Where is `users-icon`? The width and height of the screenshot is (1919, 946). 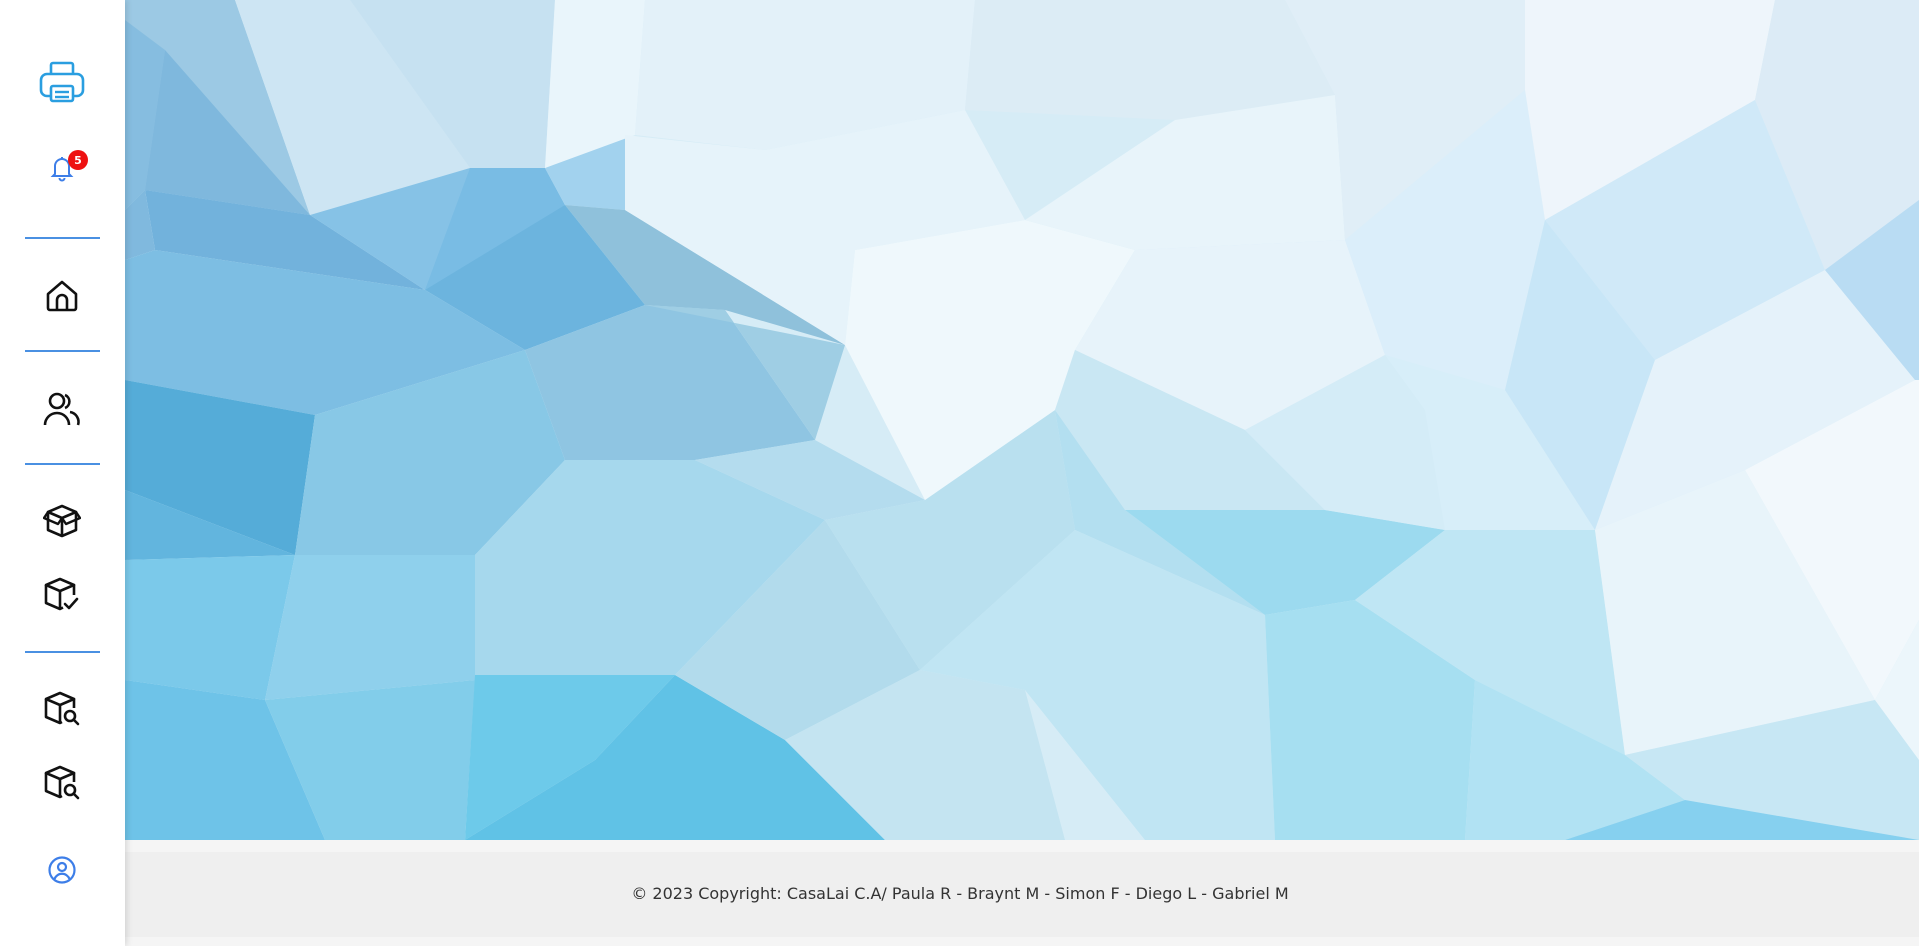
users-icon is located at coordinates (62, 409).